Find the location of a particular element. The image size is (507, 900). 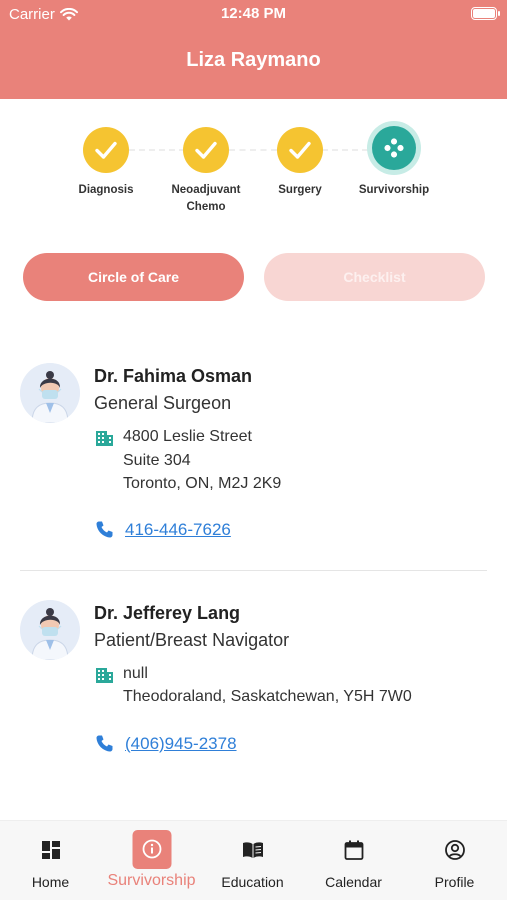

calendar-icon is located at coordinates (353, 850).